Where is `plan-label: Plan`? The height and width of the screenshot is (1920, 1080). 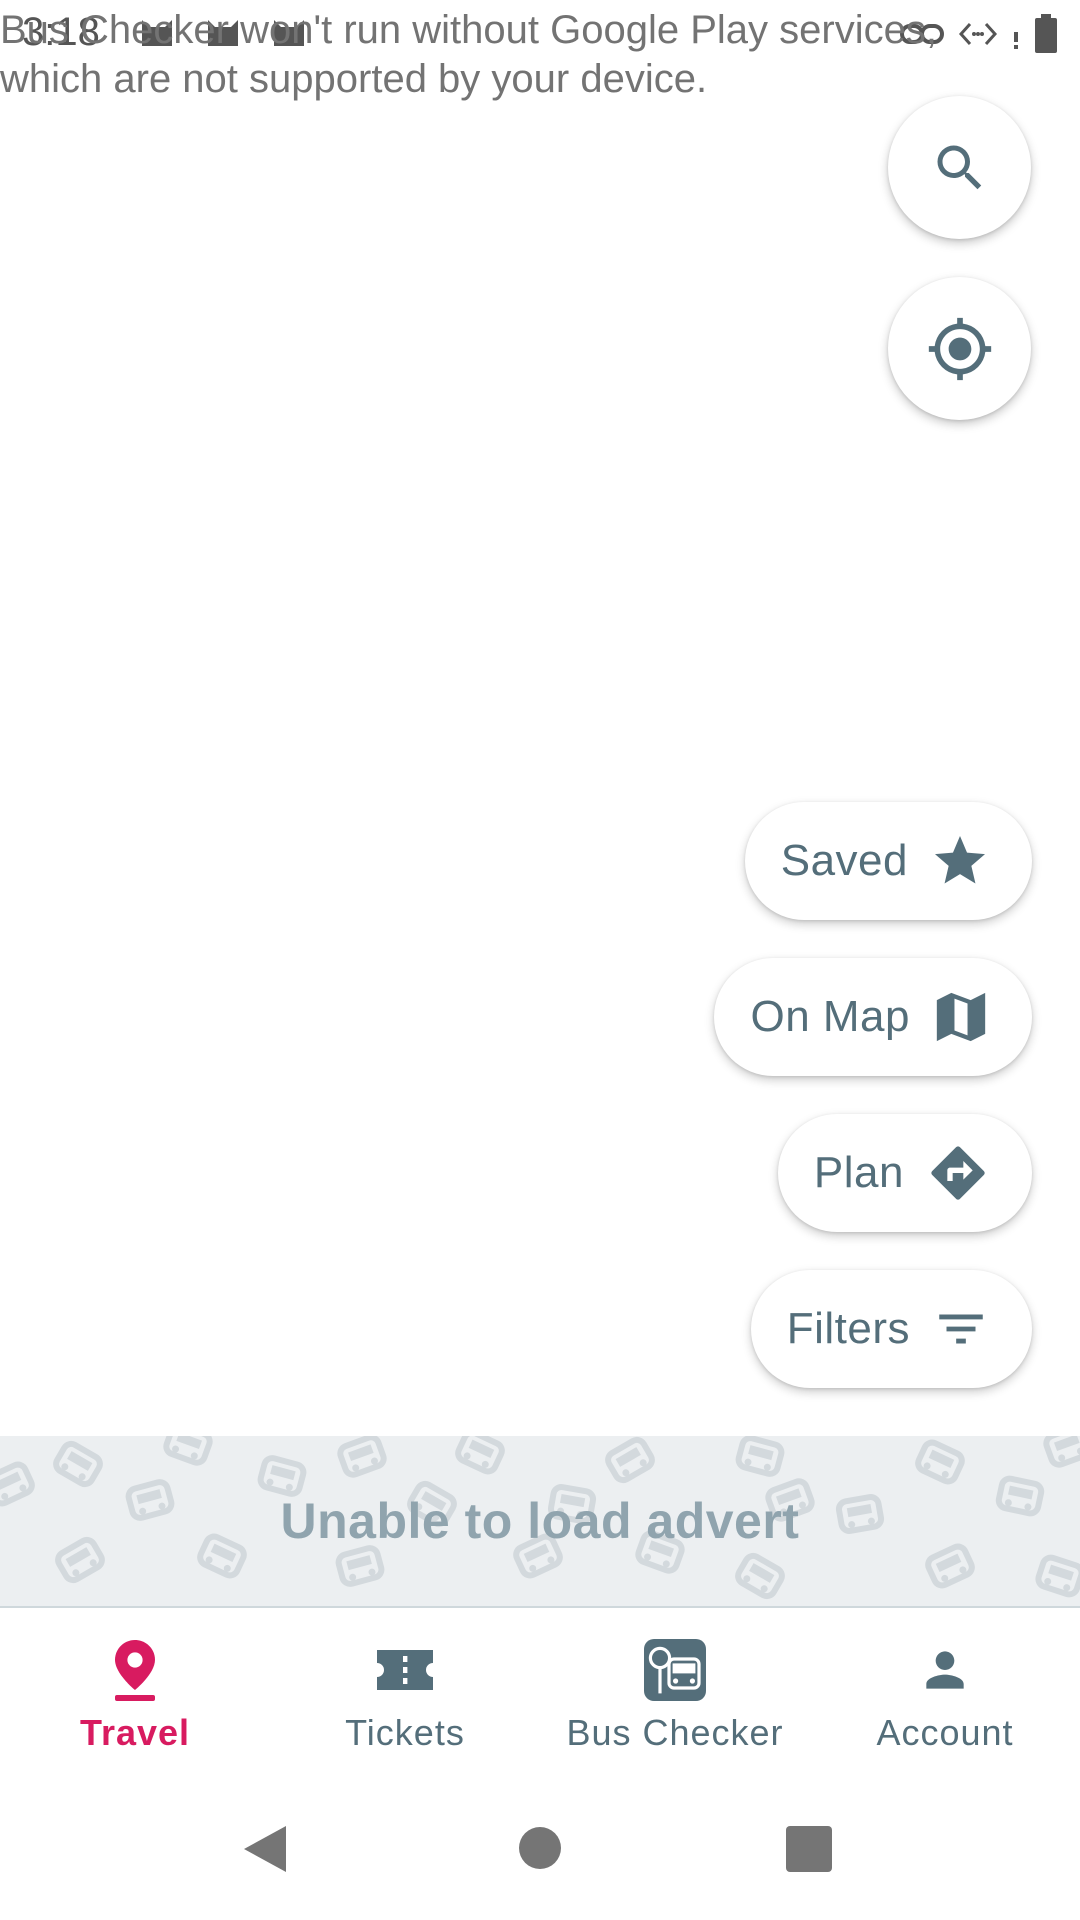 plan-label: Plan is located at coordinates (858, 1172).